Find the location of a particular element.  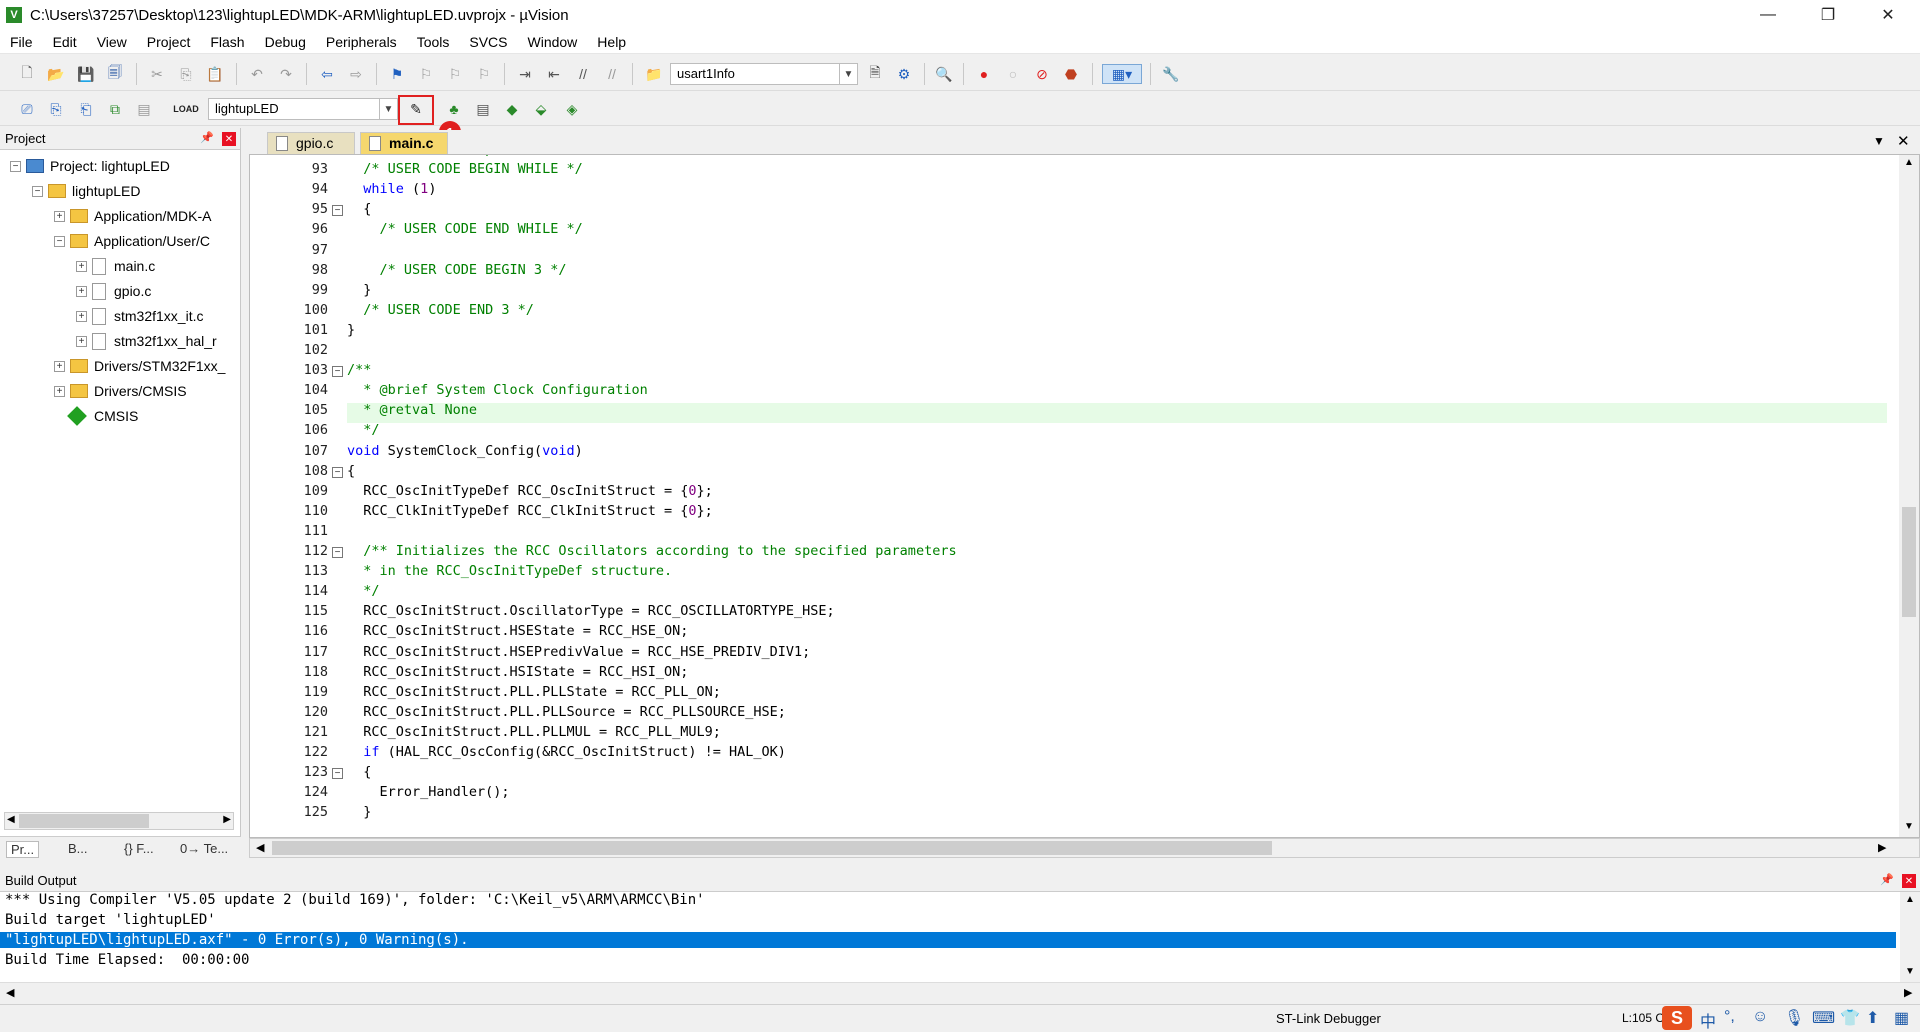

microphone-icon: 🎙 is located at coordinates (1794, 1018).